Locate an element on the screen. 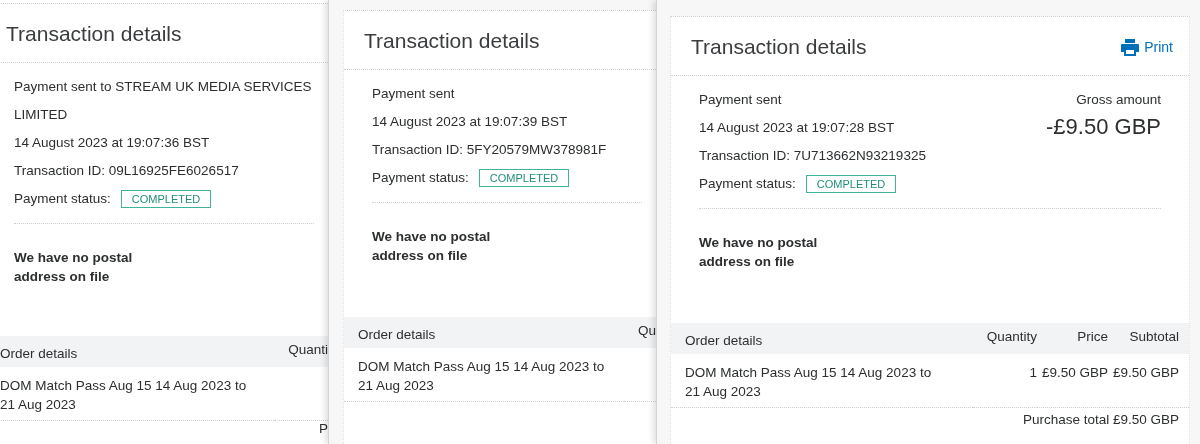 This screenshot has height=444, width=1200. gross-label: Gross amount is located at coordinates (1118, 100).